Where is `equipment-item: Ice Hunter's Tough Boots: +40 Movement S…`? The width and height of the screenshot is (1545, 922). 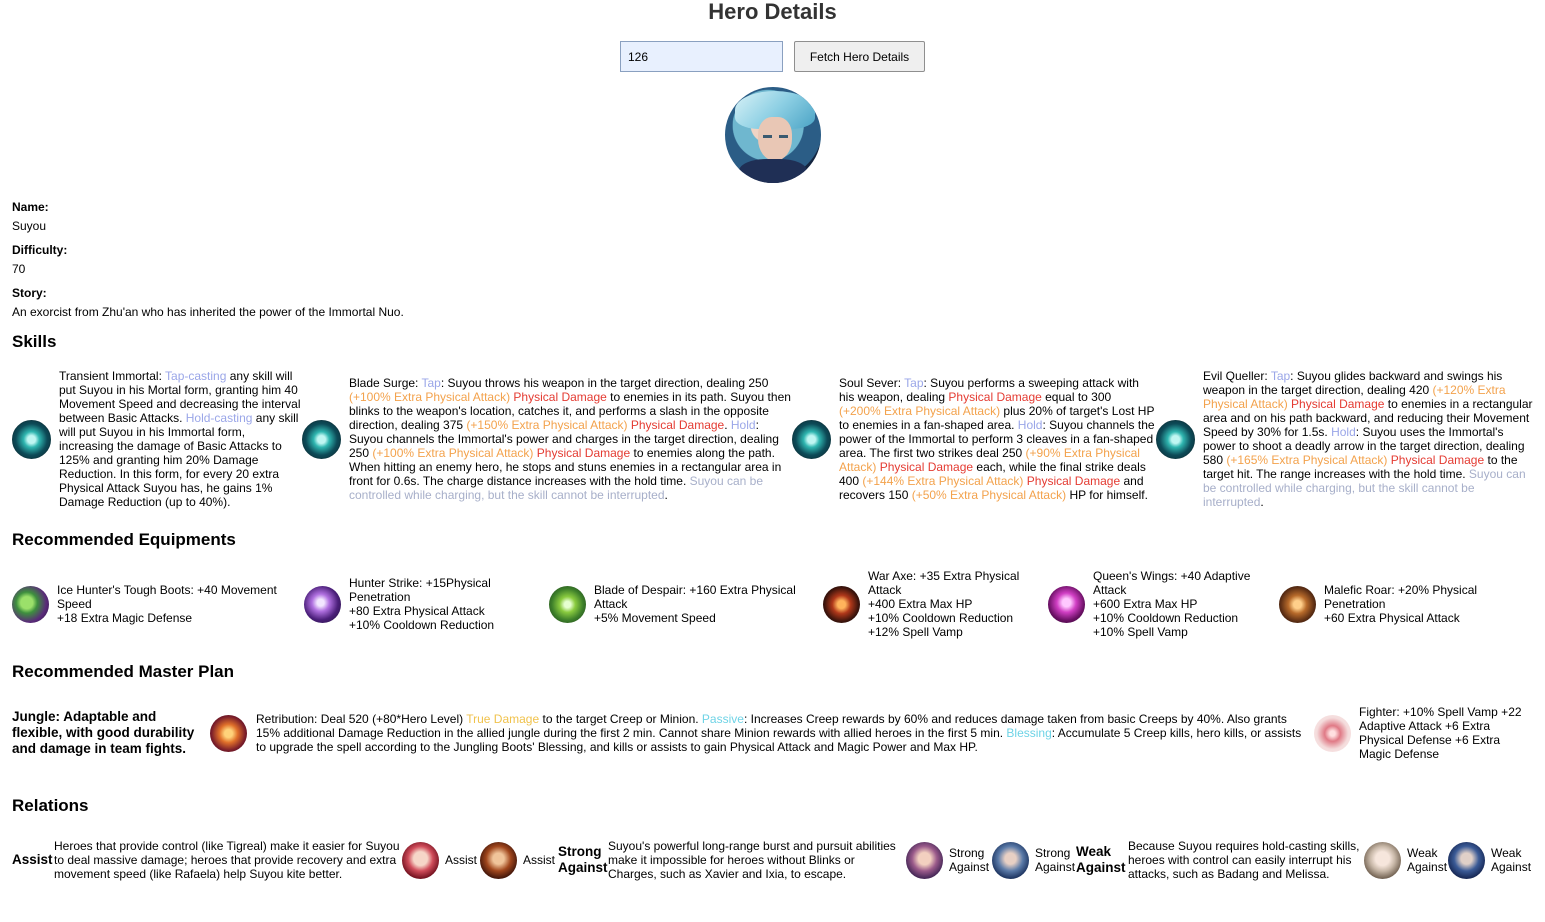 equipment-item: Ice Hunter's Tough Boots: +40 Movement S… is located at coordinates (158, 604).